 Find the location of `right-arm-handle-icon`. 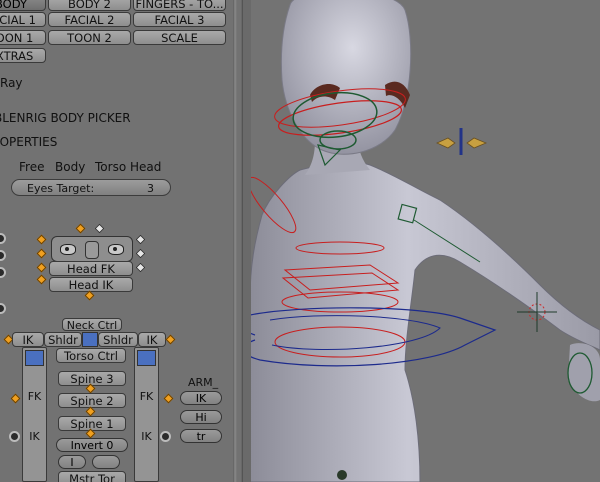

right-arm-handle-icon is located at coordinates (168, 398).